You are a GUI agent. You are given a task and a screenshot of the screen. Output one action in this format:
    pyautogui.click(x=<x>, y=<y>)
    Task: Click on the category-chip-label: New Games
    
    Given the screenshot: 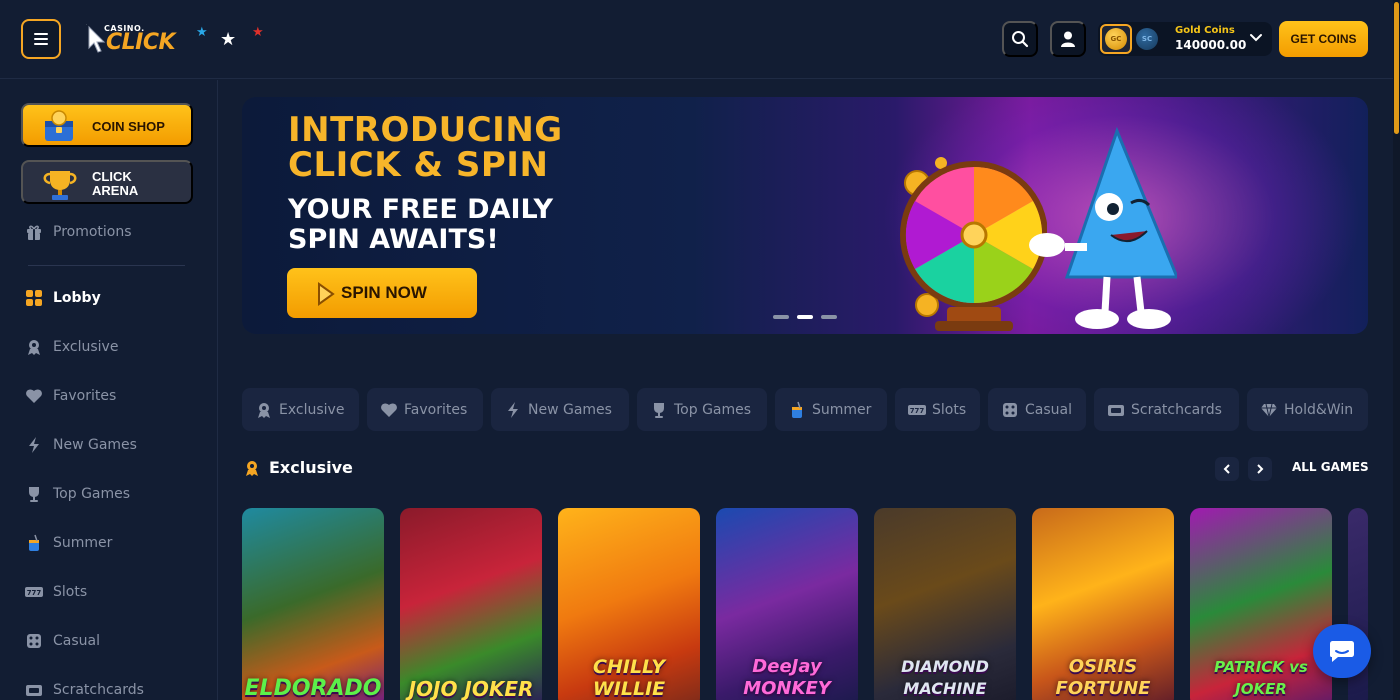 What is the action you would take?
    pyautogui.click(x=570, y=409)
    